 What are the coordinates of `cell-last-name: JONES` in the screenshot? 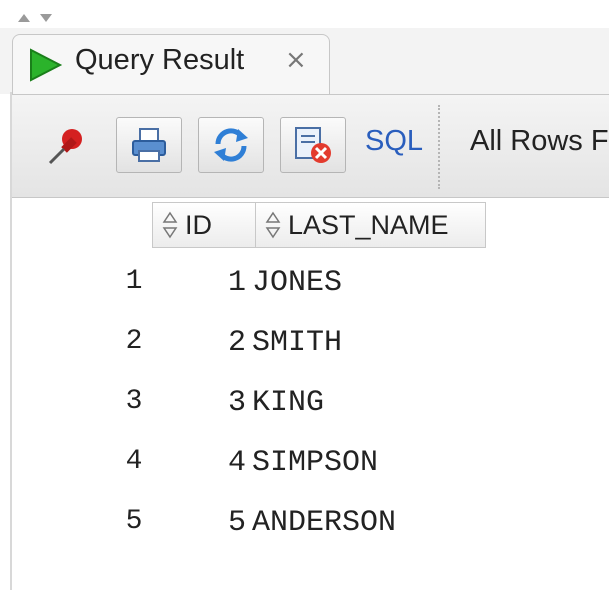 It's located at (297, 283).